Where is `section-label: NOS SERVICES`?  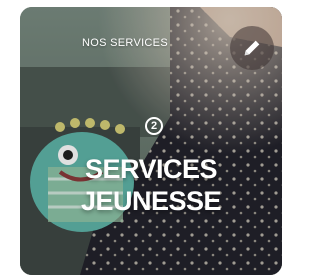 section-label: NOS SERVICES is located at coordinates (125, 43).